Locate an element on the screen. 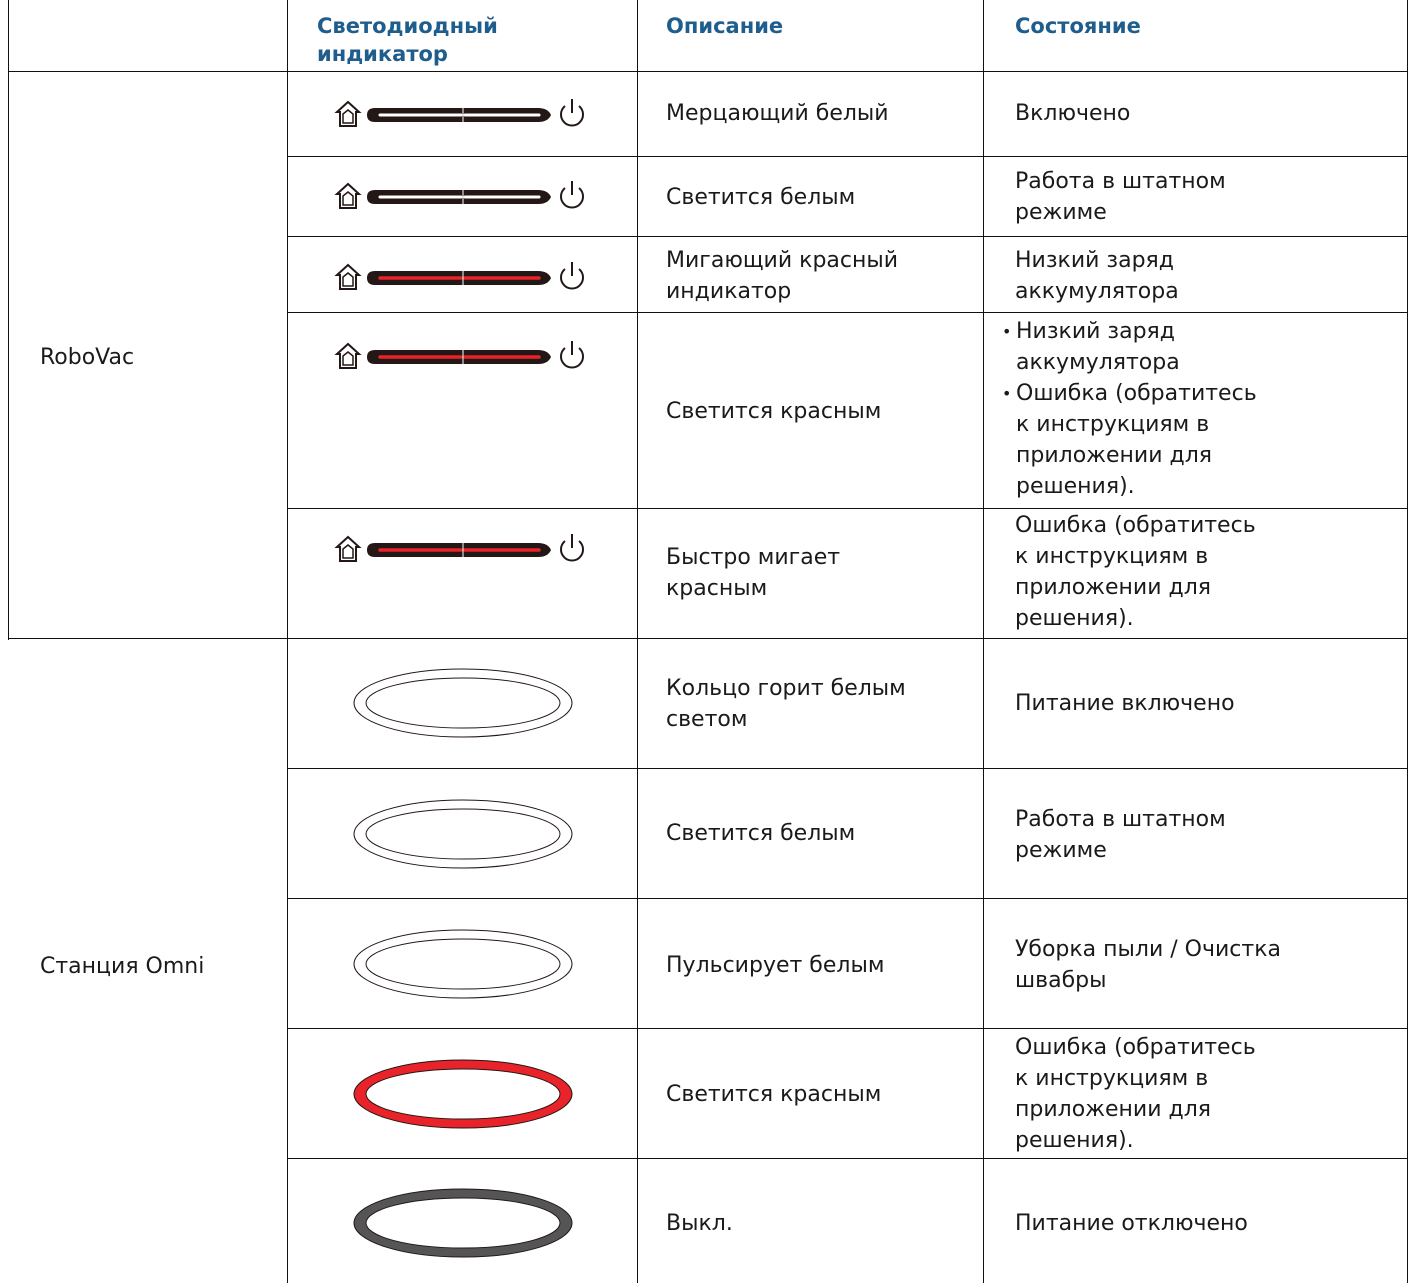  status-line: швабры is located at coordinates (1061, 980).